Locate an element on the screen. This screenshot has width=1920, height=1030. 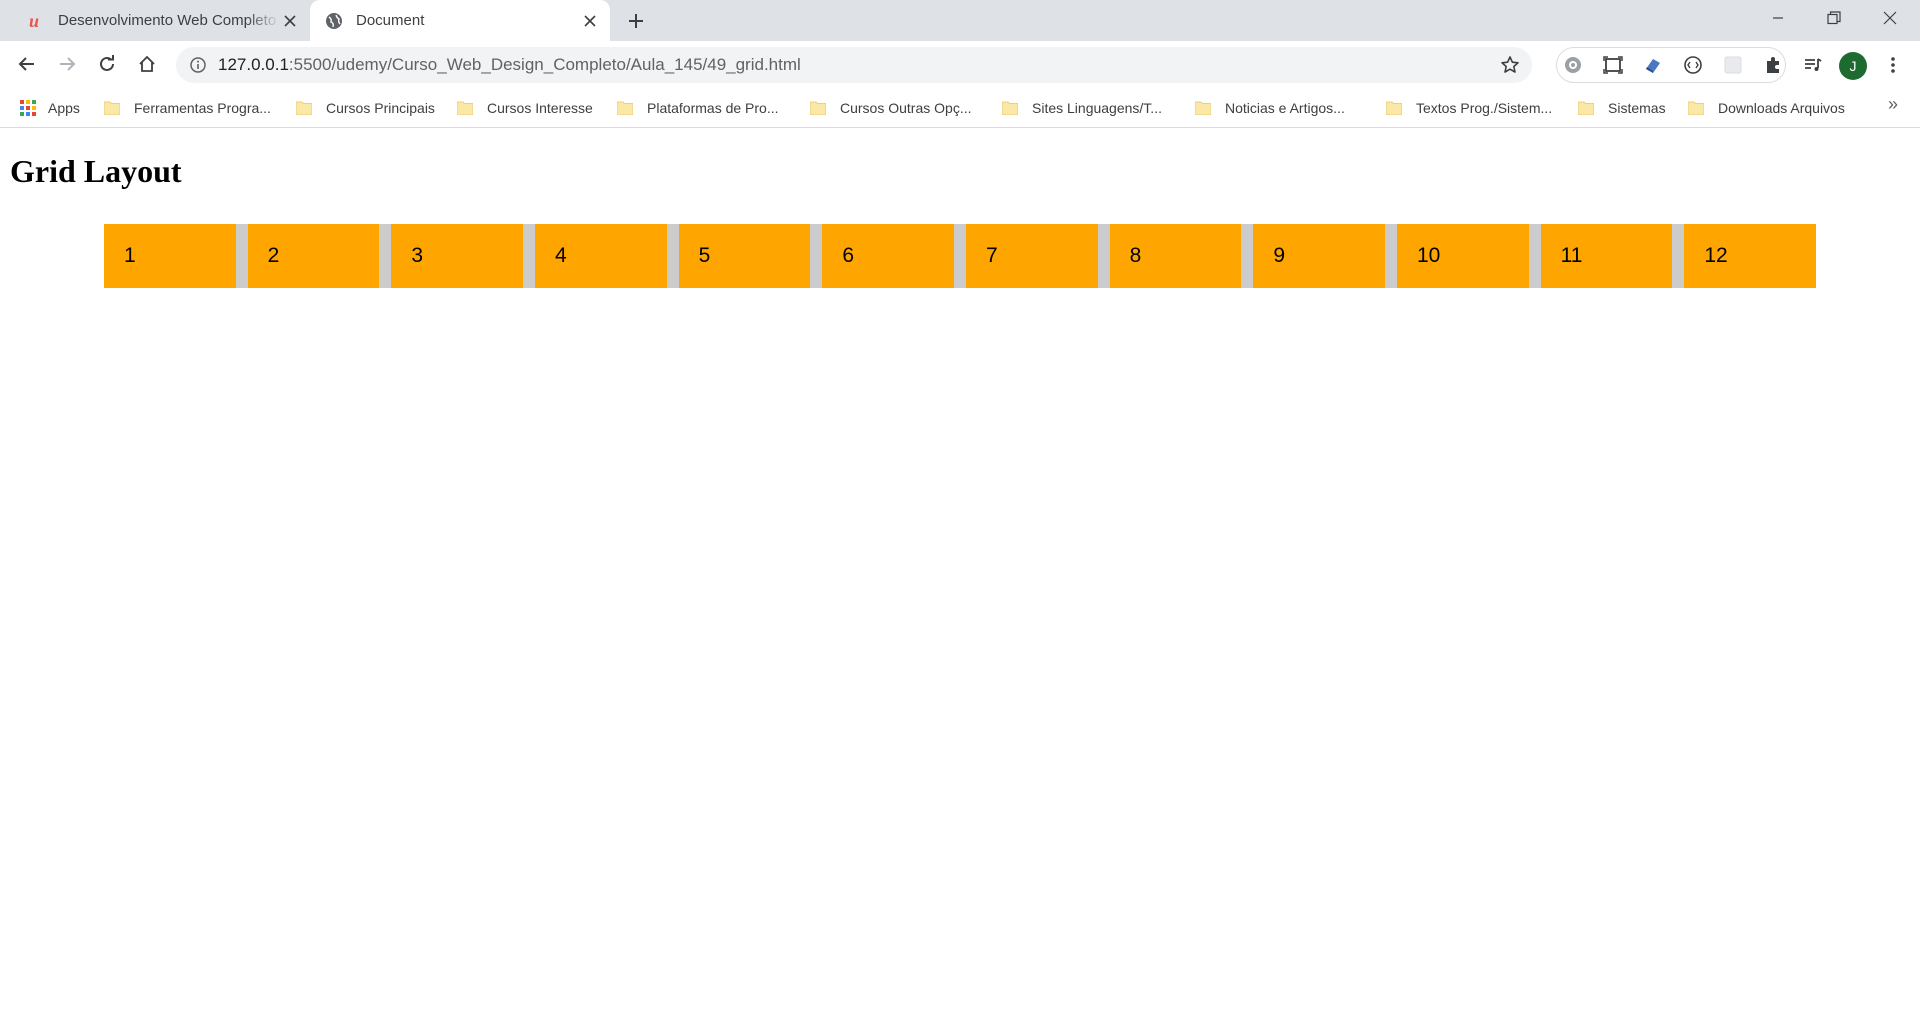
bookmark-folder: Sistemas is located at coordinates (1622, 108).